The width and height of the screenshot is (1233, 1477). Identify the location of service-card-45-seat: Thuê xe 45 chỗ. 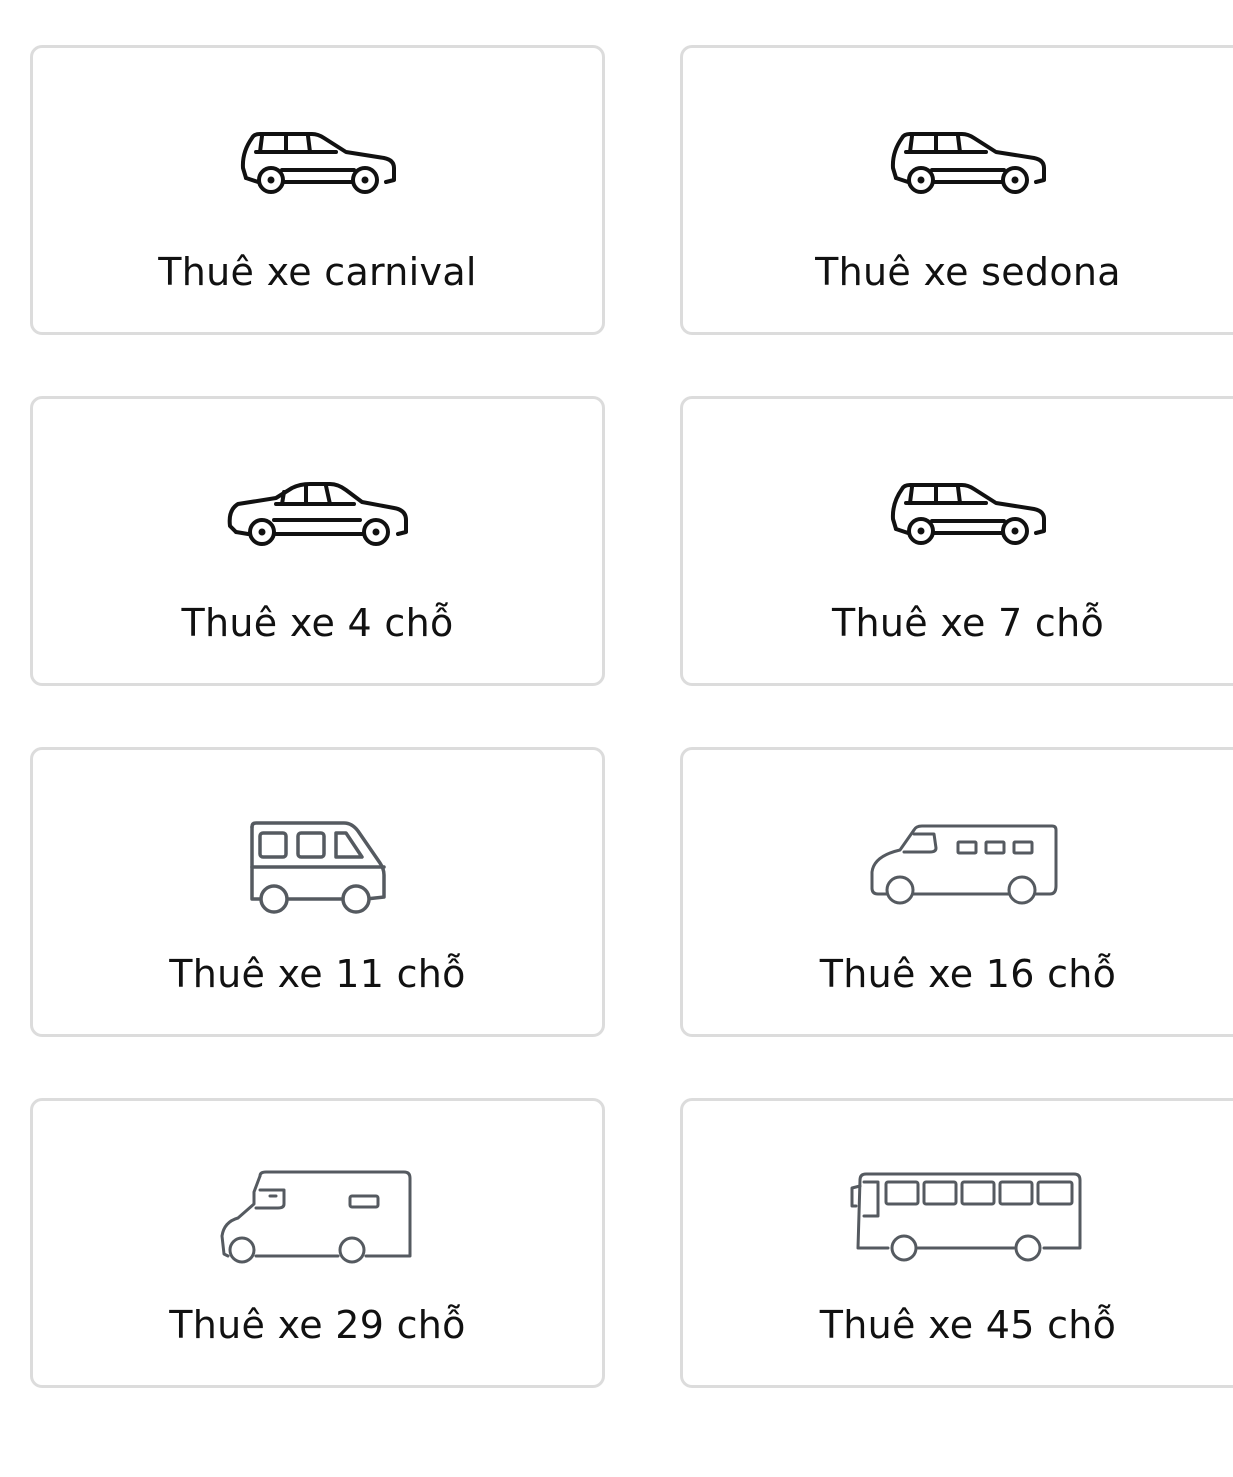
(956, 1243).